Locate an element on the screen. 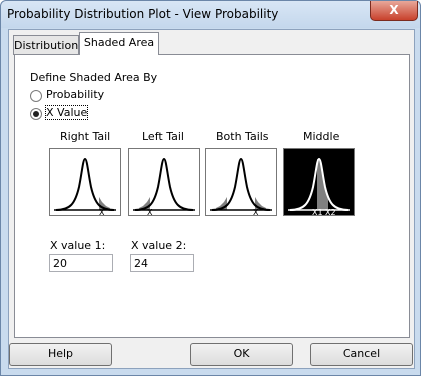 The height and width of the screenshot is (376, 421). define-shaded-area-label: Define Shaded Area By is located at coordinates (94, 77).